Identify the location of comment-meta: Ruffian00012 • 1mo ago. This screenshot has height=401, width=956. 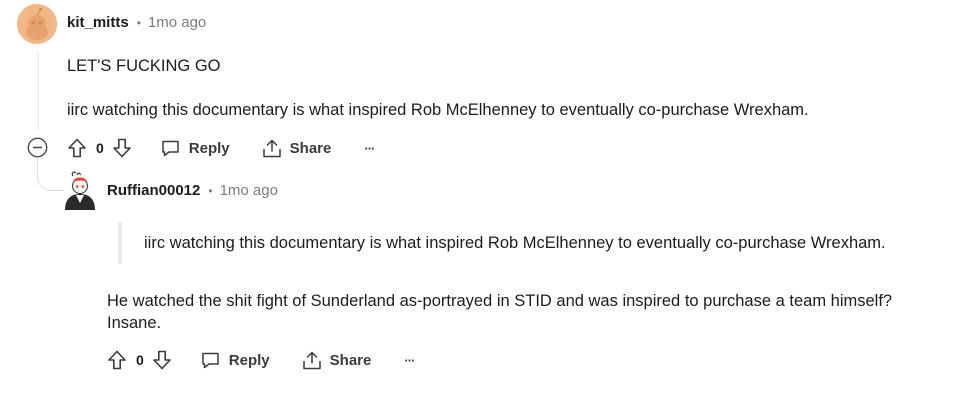
(192, 190).